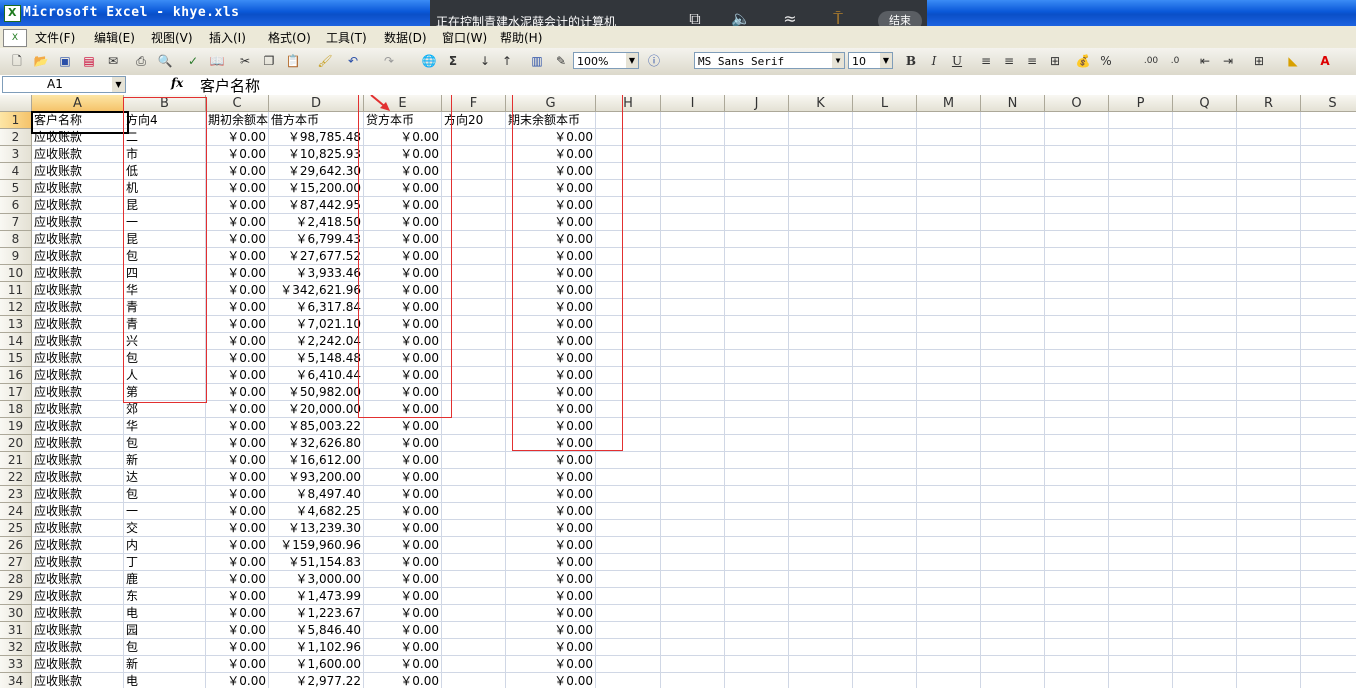 Image resolution: width=1356 pixels, height=688 pixels. What do you see at coordinates (628, 664) in the screenshot?
I see `cell-h33` at bounding box center [628, 664].